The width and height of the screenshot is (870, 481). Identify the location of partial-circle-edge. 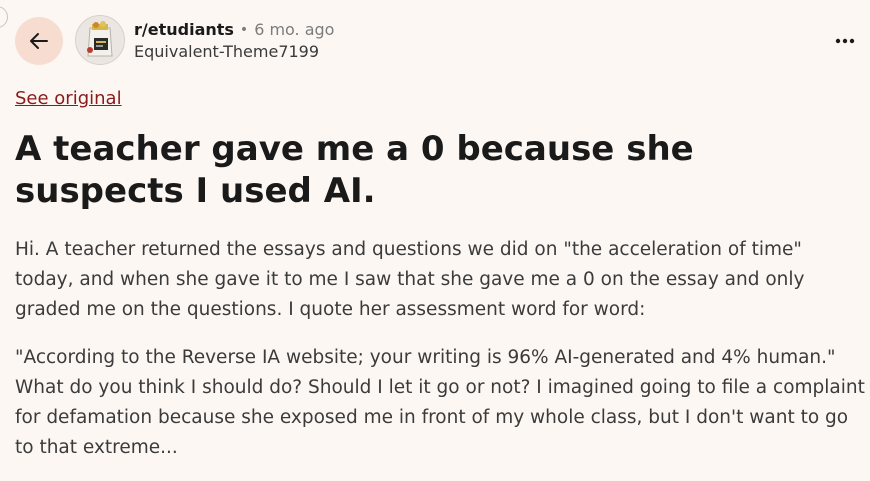
(4, 17).